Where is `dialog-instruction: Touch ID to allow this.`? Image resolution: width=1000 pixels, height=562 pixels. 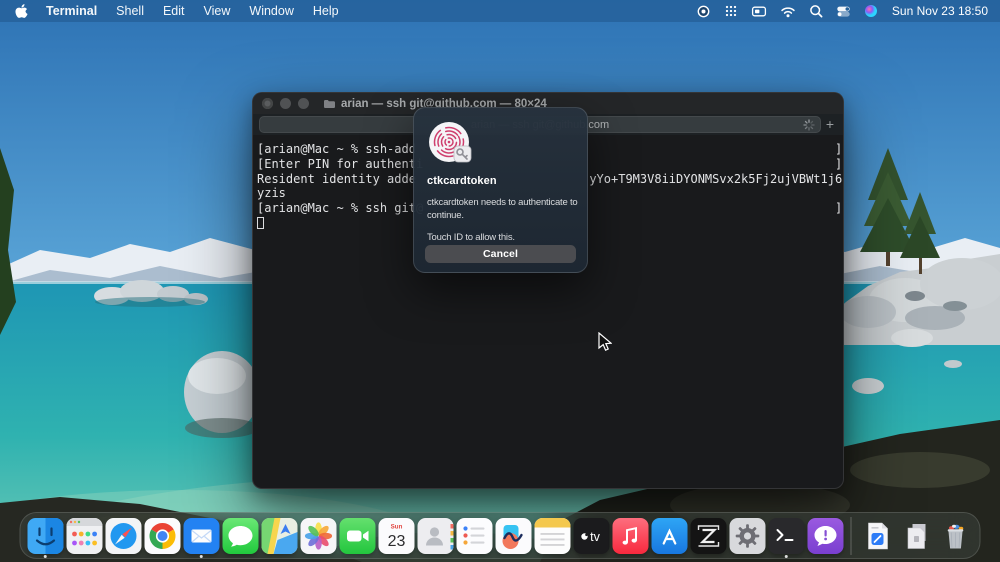
dialog-instruction: Touch ID to allow this. is located at coordinates (471, 237).